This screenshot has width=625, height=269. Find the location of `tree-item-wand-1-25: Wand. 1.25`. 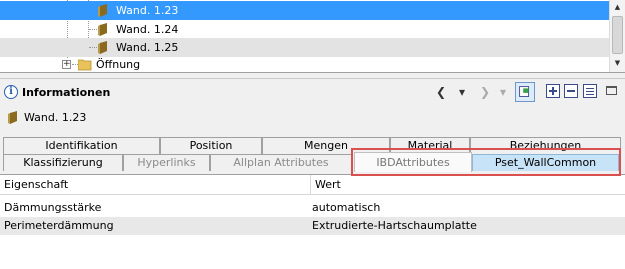

tree-item-wand-1-25: Wand. 1.25 is located at coordinates (304, 47).